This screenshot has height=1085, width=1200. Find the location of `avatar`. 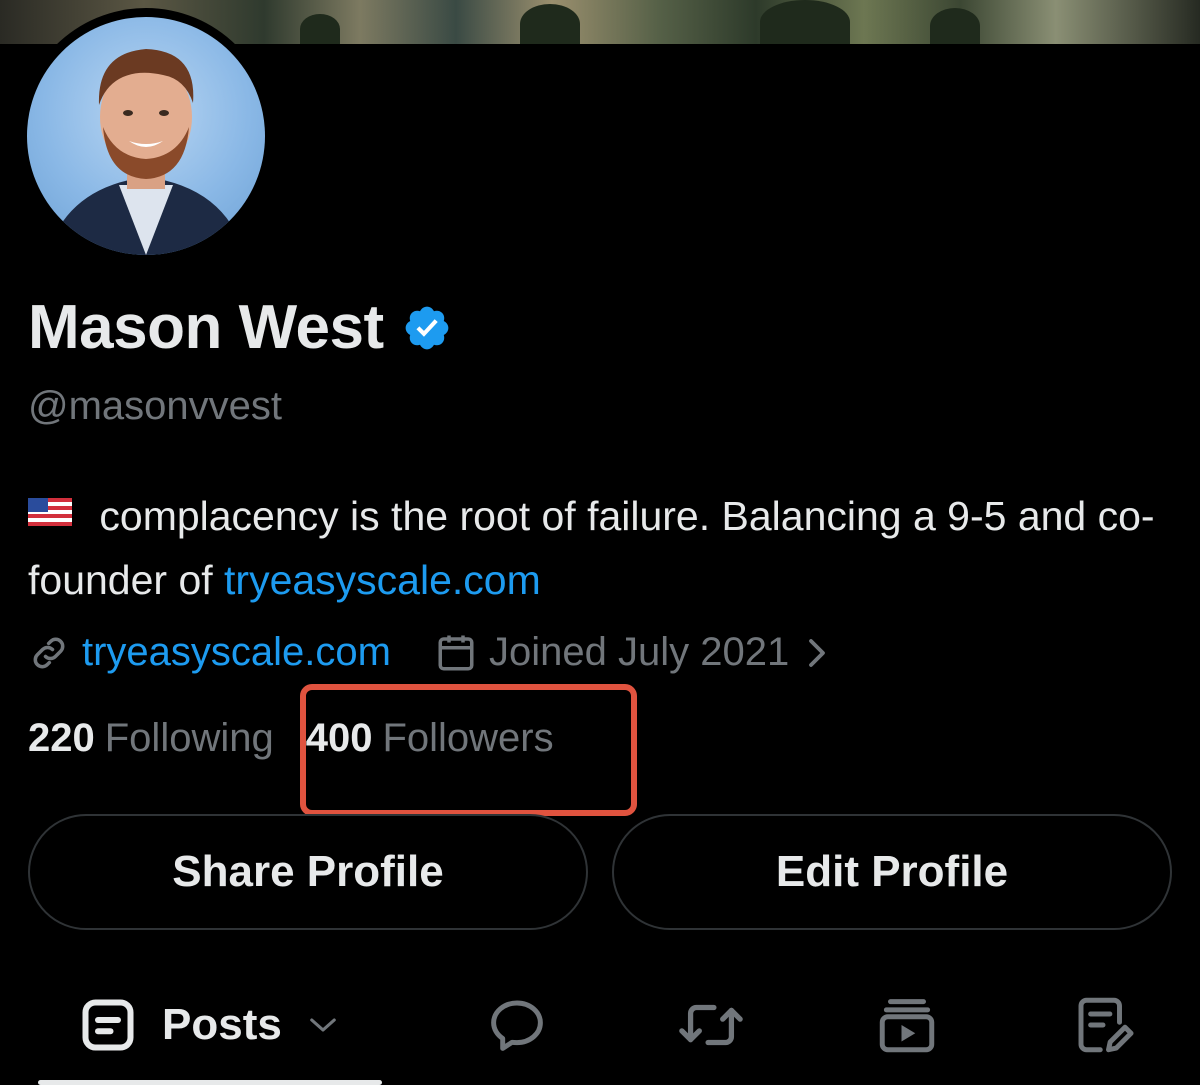

avatar is located at coordinates (146, 136).